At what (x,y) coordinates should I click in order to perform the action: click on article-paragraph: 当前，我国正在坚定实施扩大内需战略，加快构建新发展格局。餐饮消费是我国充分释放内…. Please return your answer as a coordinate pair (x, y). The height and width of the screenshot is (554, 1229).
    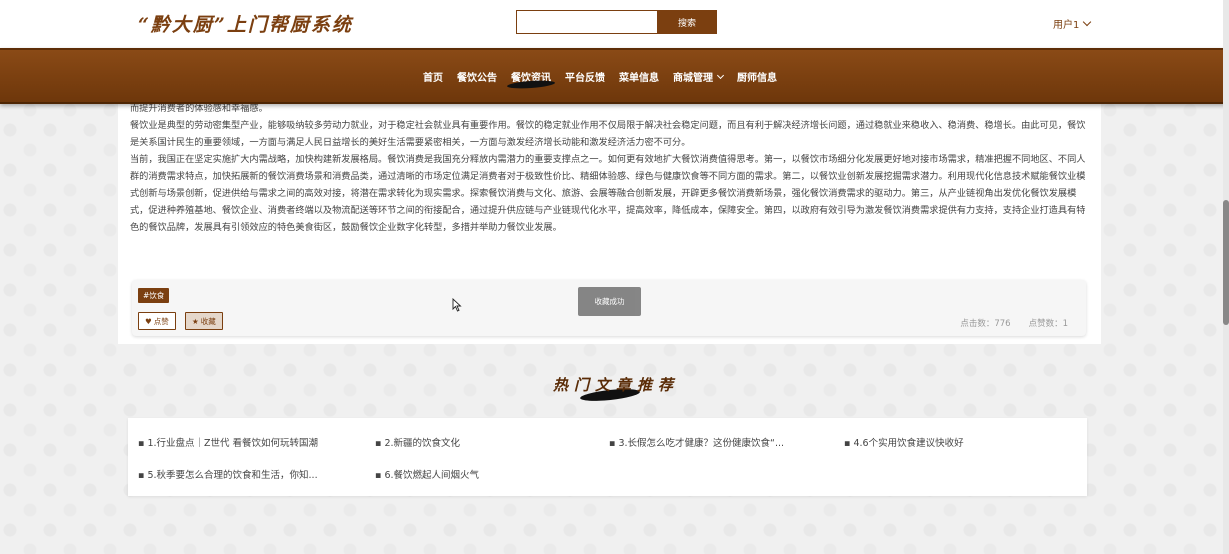
    Looking at the image, I should click on (608, 193).